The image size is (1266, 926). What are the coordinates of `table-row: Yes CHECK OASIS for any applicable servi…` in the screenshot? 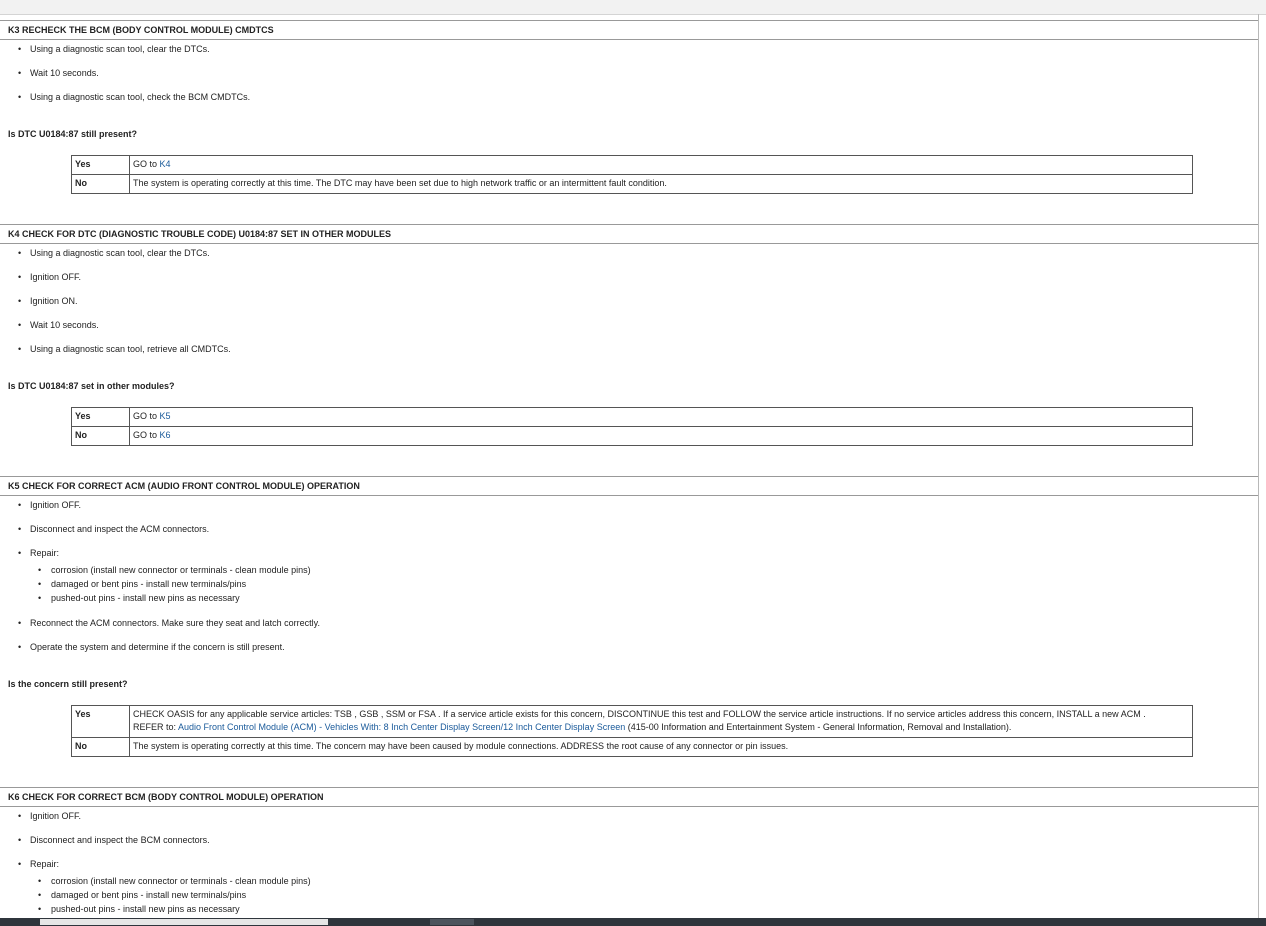 It's located at (632, 721).